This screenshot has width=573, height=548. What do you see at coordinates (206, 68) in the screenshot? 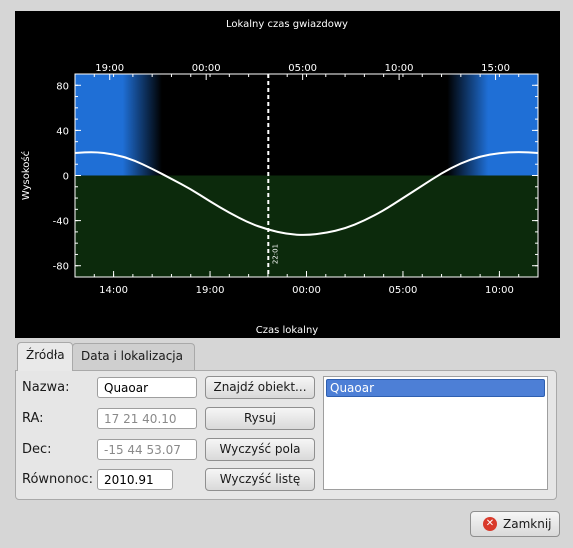
I see `top-tick-label: 00:00` at bounding box center [206, 68].